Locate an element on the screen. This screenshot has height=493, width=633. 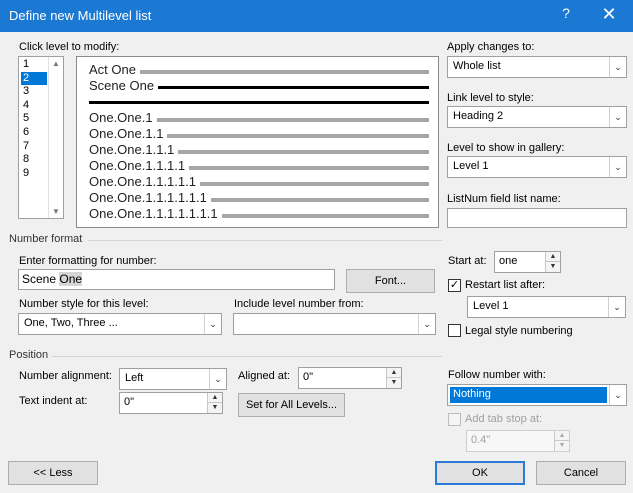
apply-changes-value: Whole list is located at coordinates (477, 66).